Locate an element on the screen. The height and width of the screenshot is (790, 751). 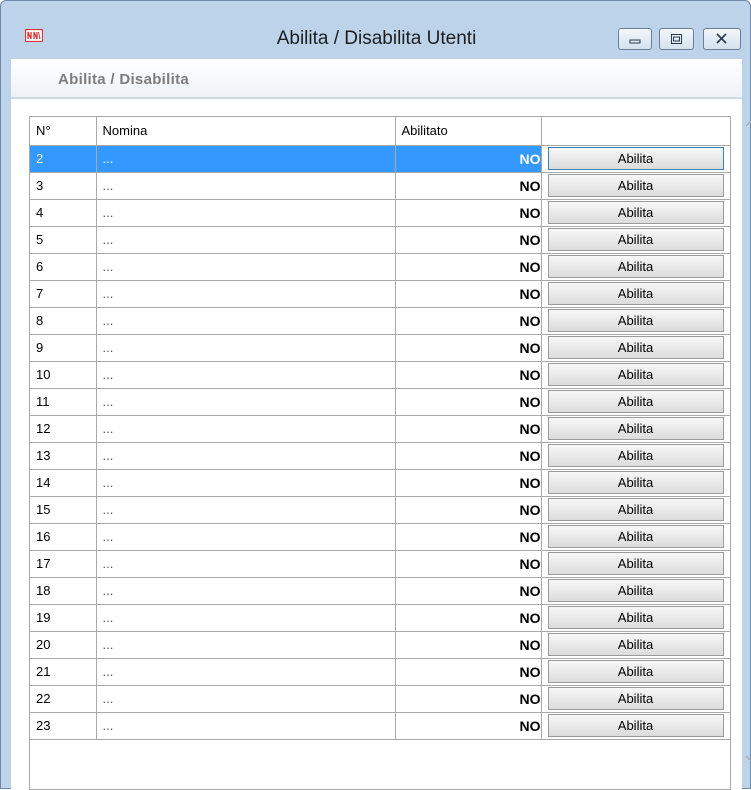
table-row: 16... NO Abilita is located at coordinates (380, 536).